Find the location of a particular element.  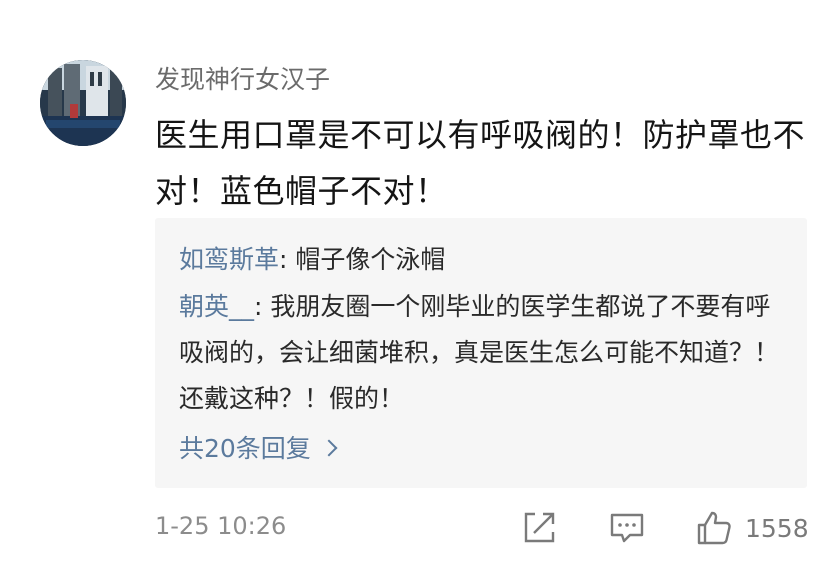

more-replies-label: 共20条回复 is located at coordinates (245, 448).